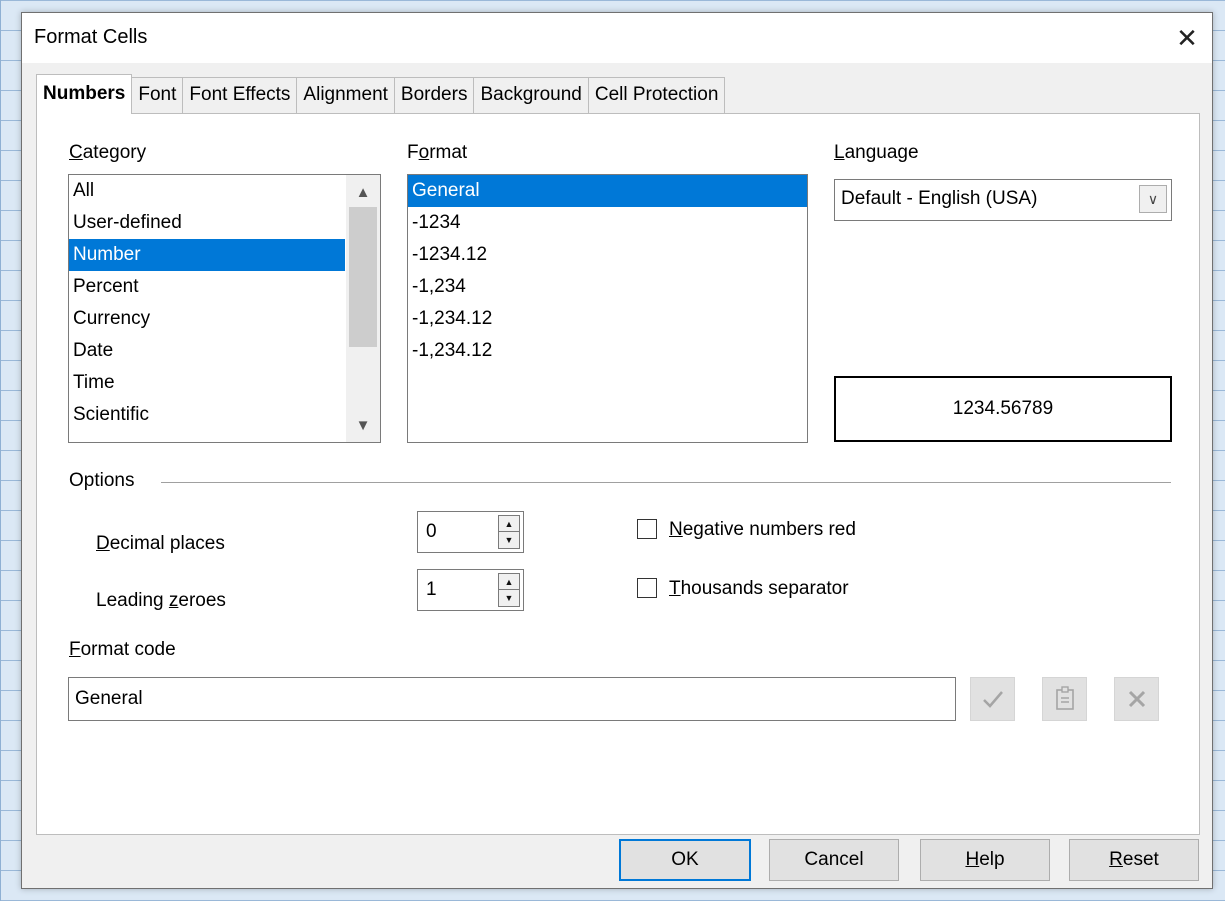 The image size is (1225, 901). Describe the element at coordinates (158, 95) in the screenshot. I see `tab-font: Font` at that location.